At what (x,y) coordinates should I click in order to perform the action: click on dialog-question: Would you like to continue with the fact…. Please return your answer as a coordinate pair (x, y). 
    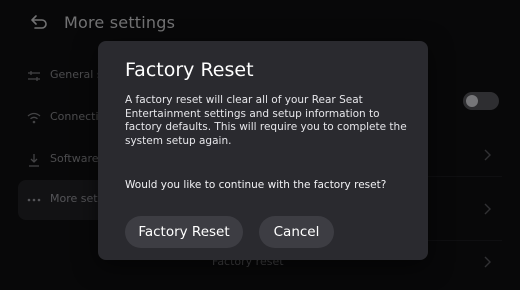
    Looking at the image, I should click on (256, 185).